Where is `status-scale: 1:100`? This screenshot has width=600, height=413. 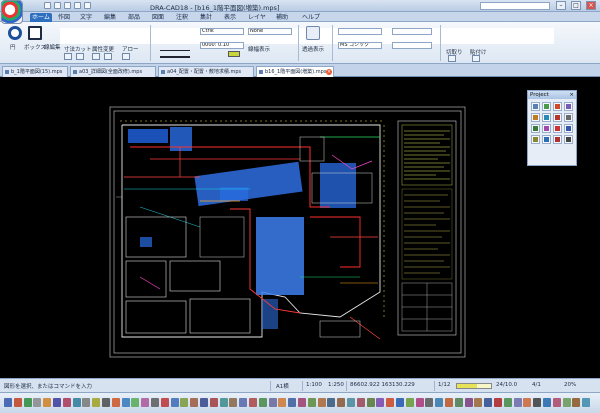 status-scale: 1:100 is located at coordinates (314, 385).